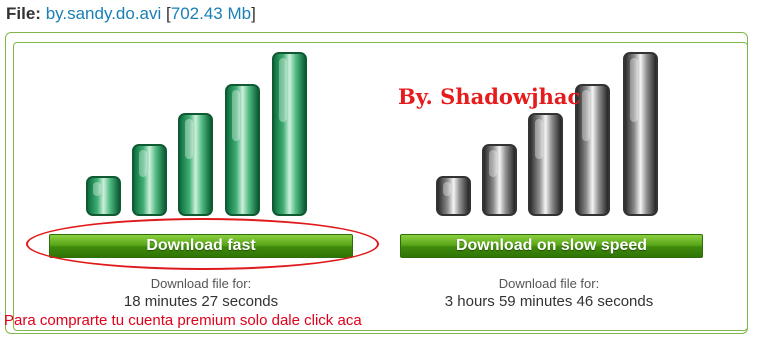 The height and width of the screenshot is (343, 760). What do you see at coordinates (201, 301) in the screenshot?
I see `fast-time-value: 18 minutes 27 seconds` at bounding box center [201, 301].